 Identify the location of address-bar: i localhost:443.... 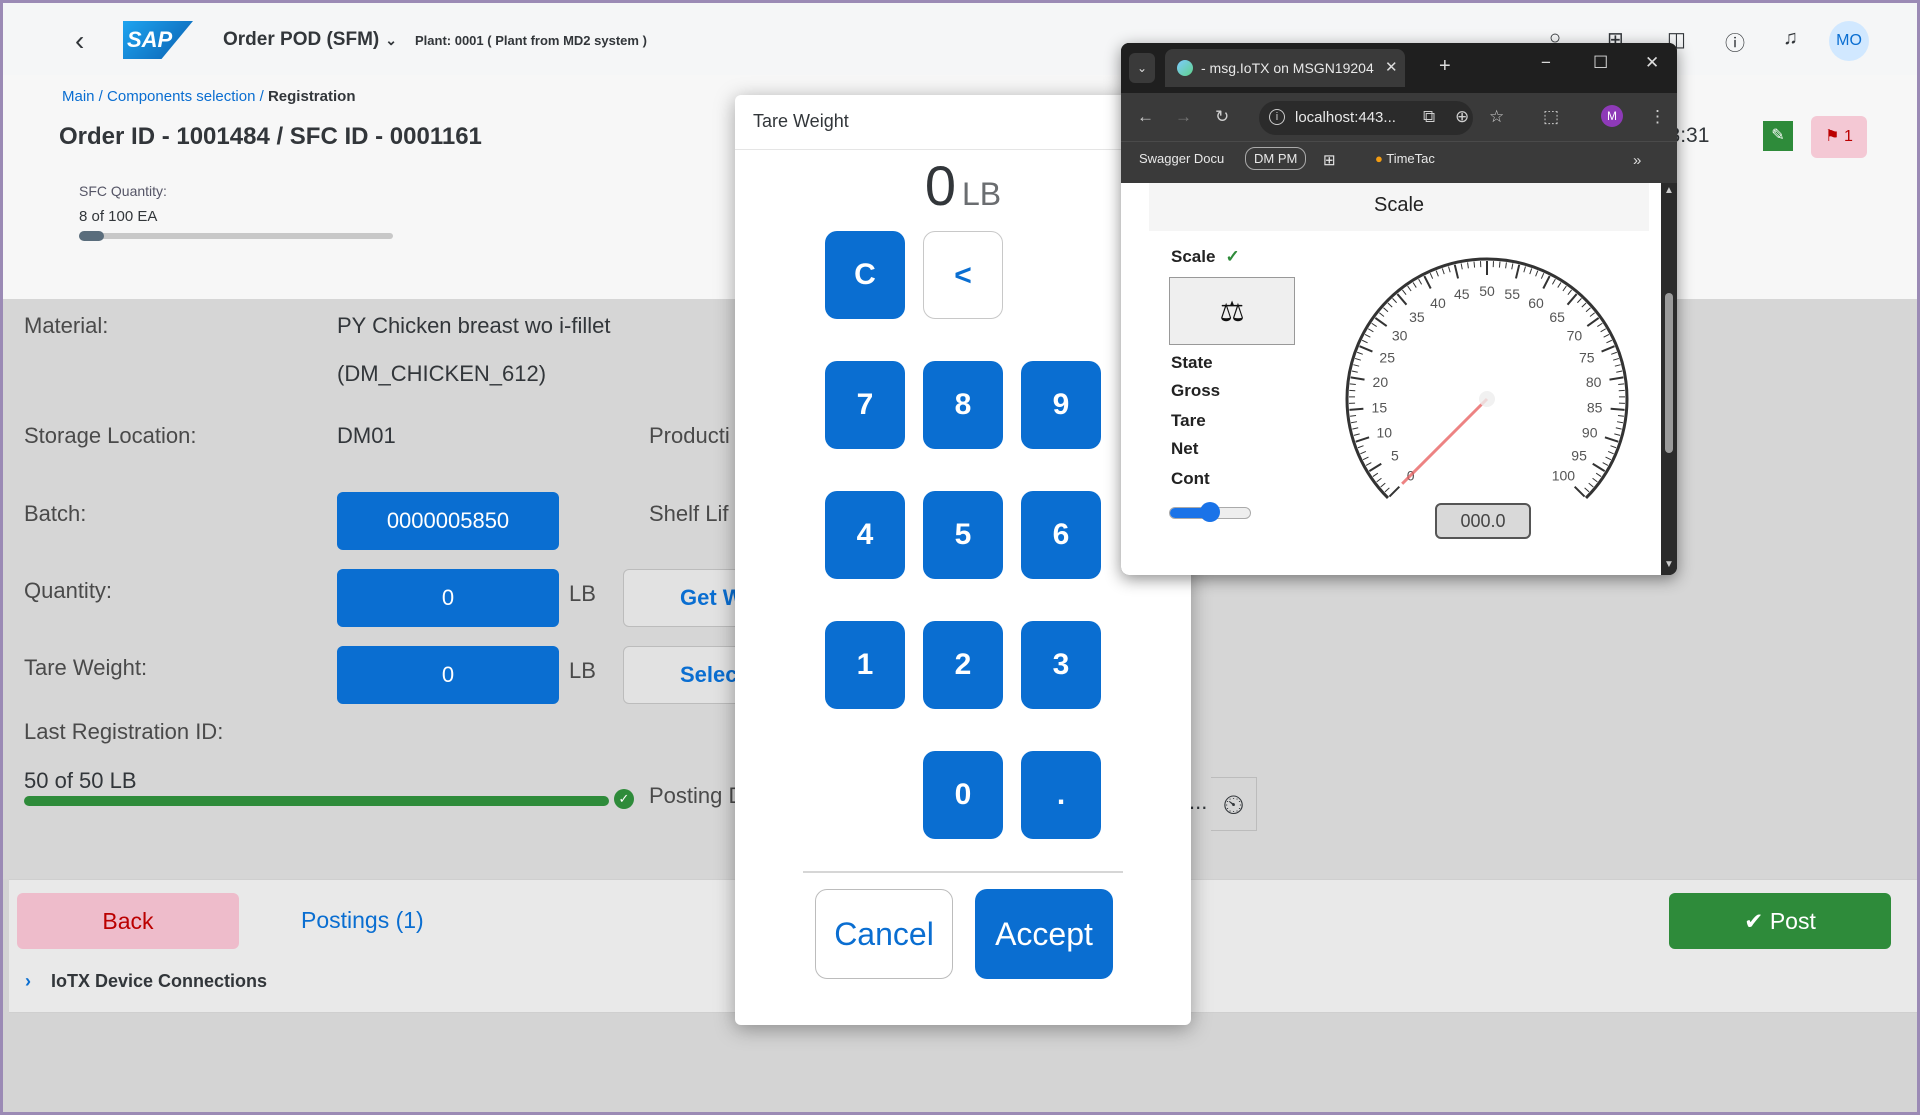
(1366, 118).